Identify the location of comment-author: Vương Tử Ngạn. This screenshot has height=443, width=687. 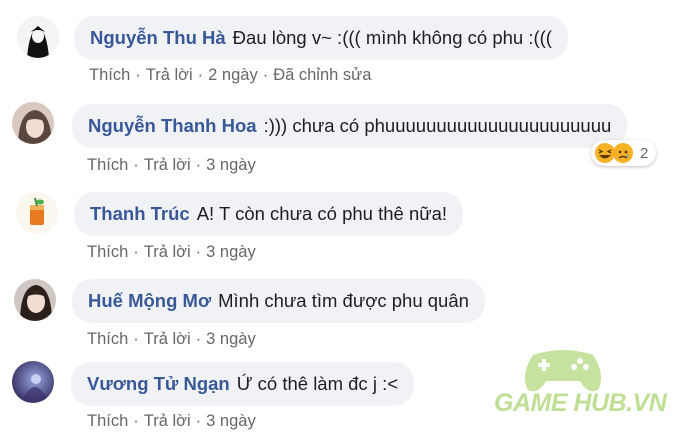
(158, 384).